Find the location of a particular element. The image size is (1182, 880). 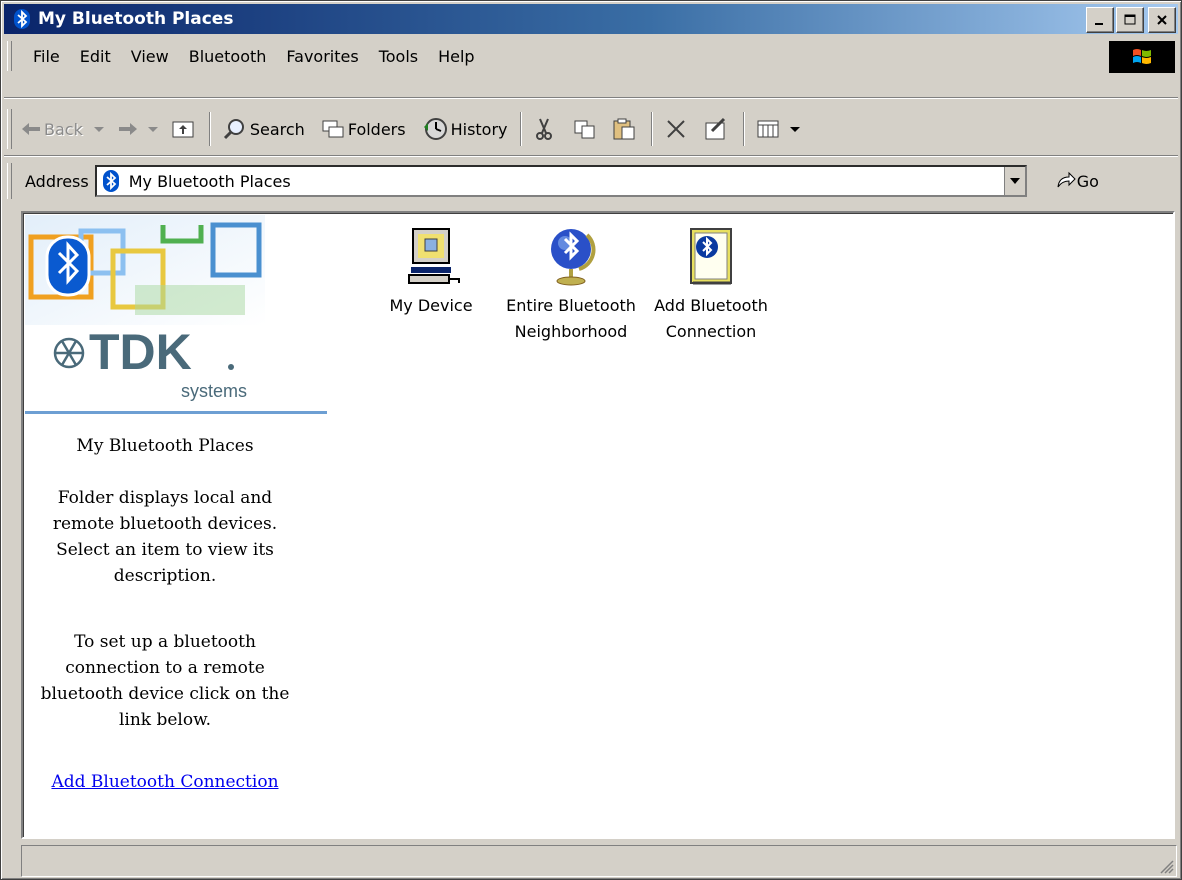

go-arrow-icon is located at coordinates (1066, 179).